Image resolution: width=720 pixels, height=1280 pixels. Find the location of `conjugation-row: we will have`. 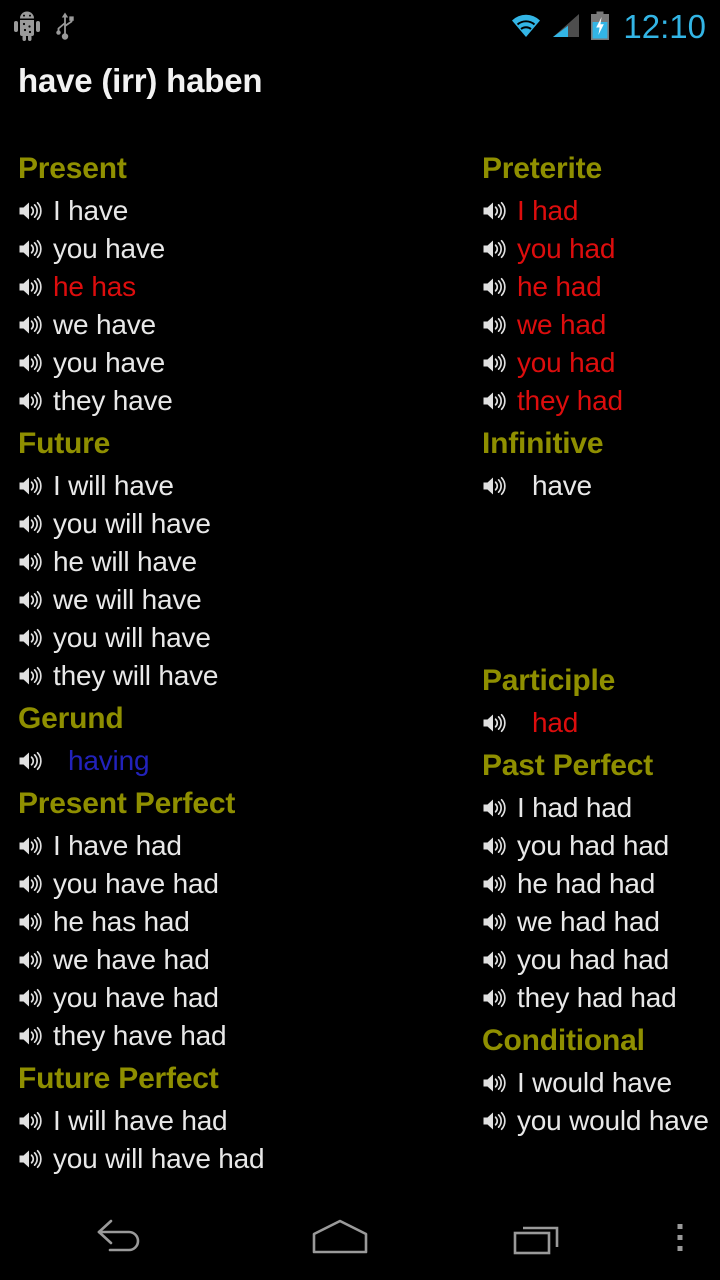

conjugation-row: we will have is located at coordinates (258, 600).